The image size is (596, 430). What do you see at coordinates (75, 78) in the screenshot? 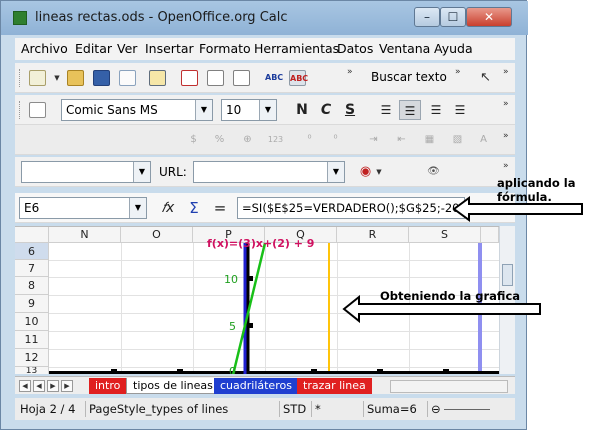
I see `open-folder-icon` at bounding box center [75, 78].